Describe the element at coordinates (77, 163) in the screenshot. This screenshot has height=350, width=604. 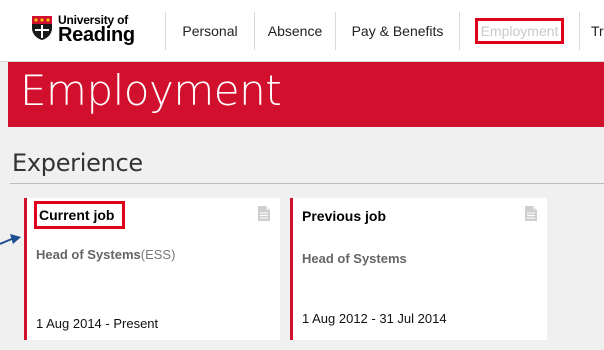
I see `section-title: Experience` at that location.